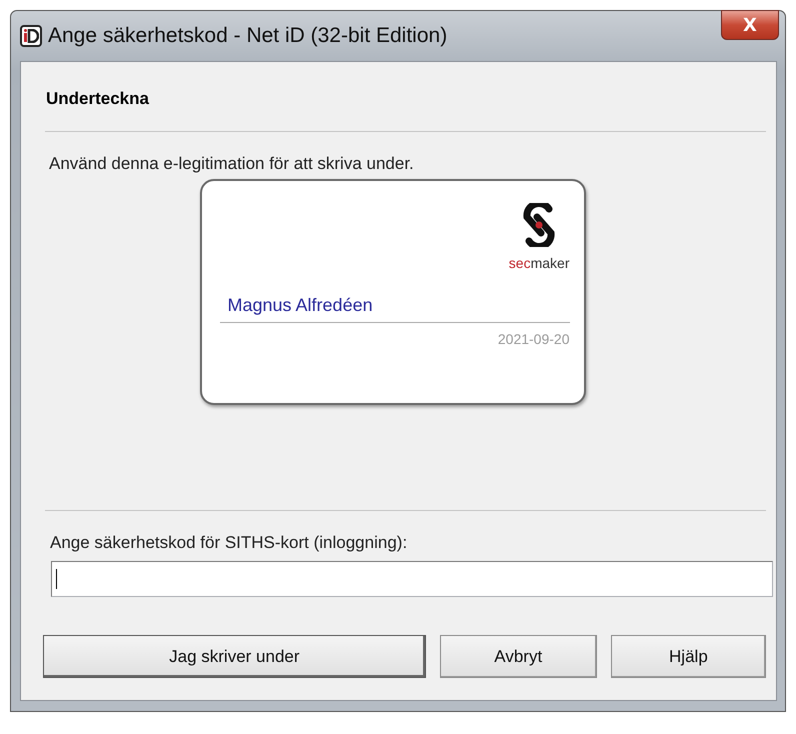  What do you see at coordinates (234, 656) in the screenshot?
I see `sign-button: Jag skriver under` at bounding box center [234, 656].